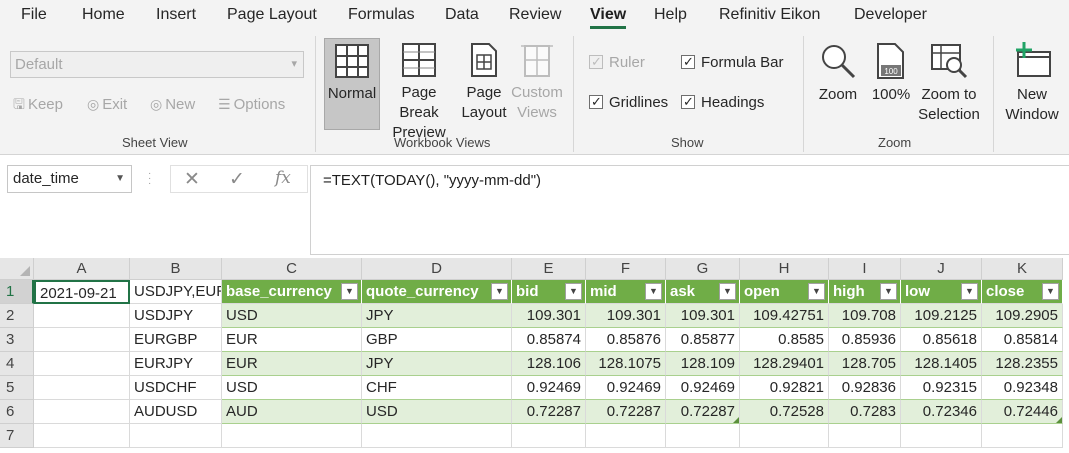 The height and width of the screenshot is (453, 1069). I want to click on table-cell: 128.1405, so click(941, 364).